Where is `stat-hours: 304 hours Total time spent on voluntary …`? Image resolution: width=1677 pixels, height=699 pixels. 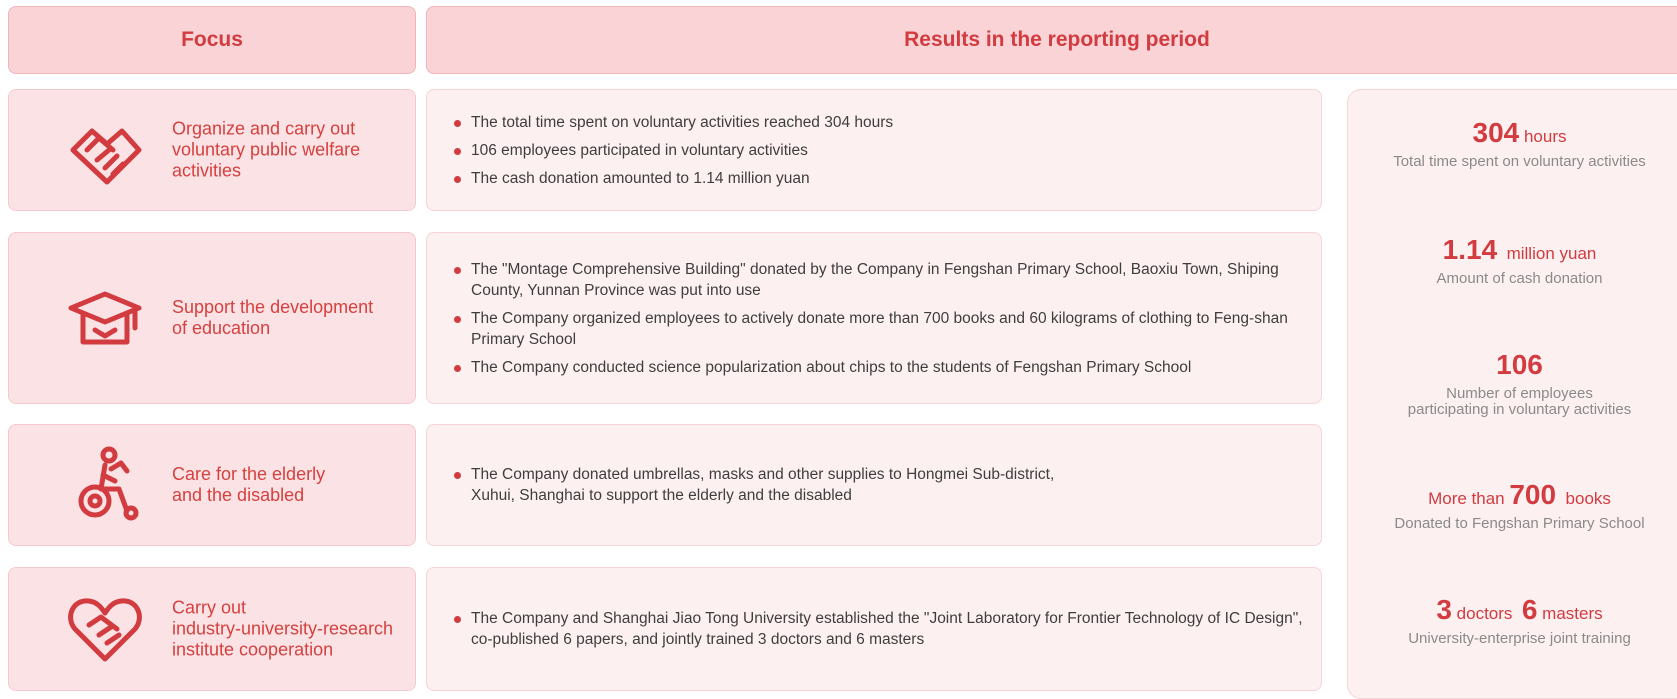 stat-hours: 304 hours Total time spent on voluntary … is located at coordinates (1512, 143).